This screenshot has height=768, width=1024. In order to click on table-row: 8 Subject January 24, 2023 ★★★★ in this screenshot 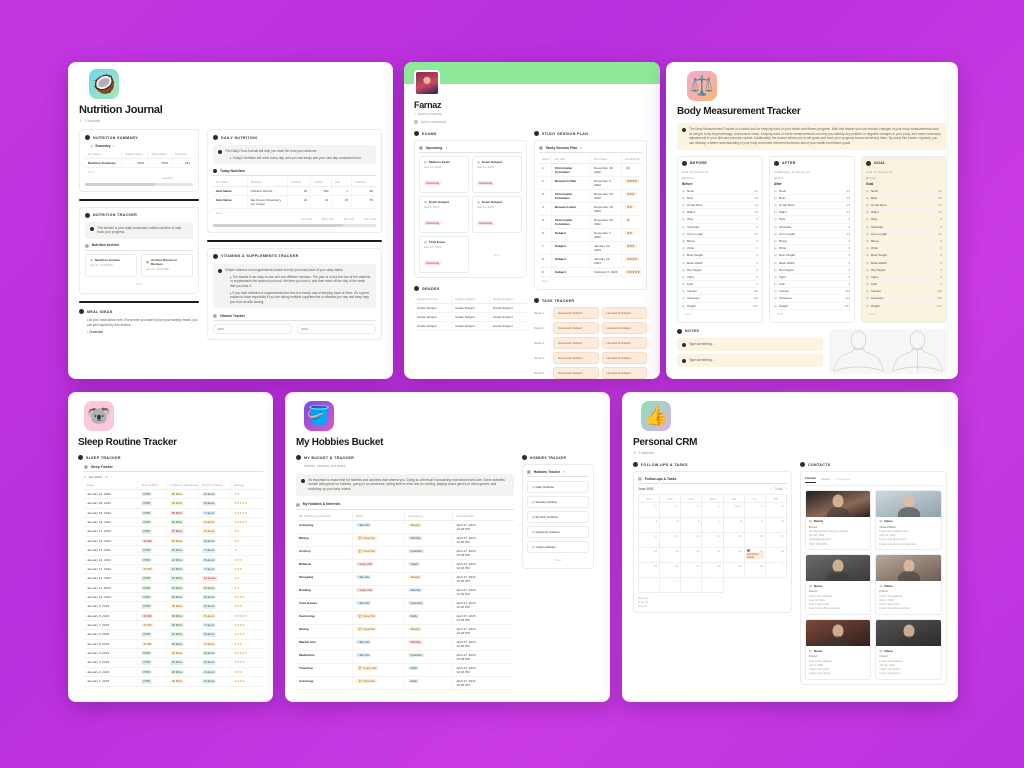, I will do `click(590, 261)`.